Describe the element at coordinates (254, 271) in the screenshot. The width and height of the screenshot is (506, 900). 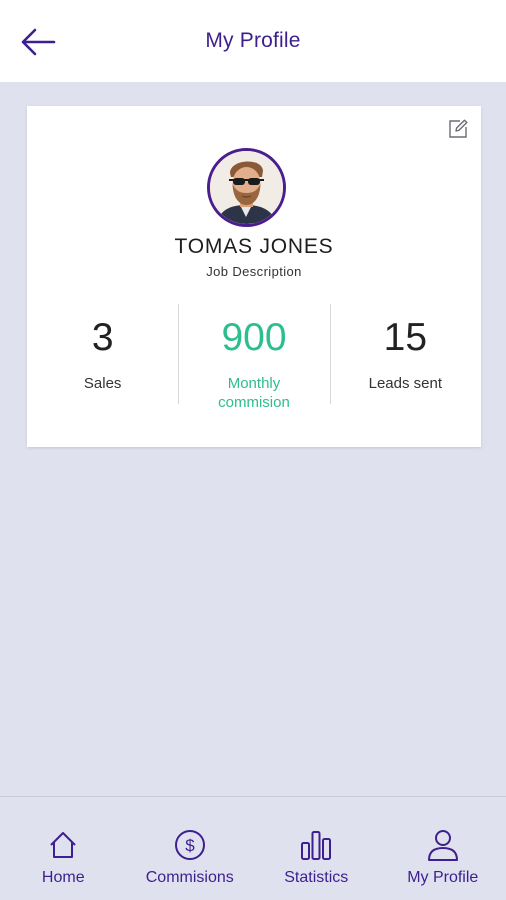
I see `job-description: Job Description` at that location.